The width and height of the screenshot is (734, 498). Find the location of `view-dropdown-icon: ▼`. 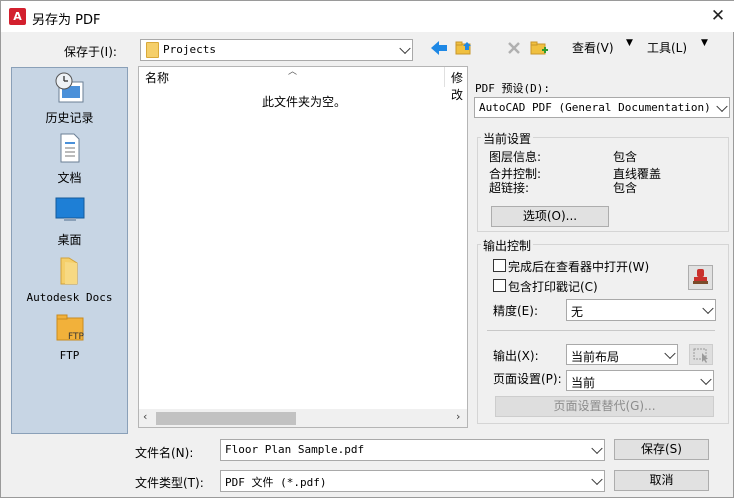

view-dropdown-icon: ▼ is located at coordinates (629, 43).